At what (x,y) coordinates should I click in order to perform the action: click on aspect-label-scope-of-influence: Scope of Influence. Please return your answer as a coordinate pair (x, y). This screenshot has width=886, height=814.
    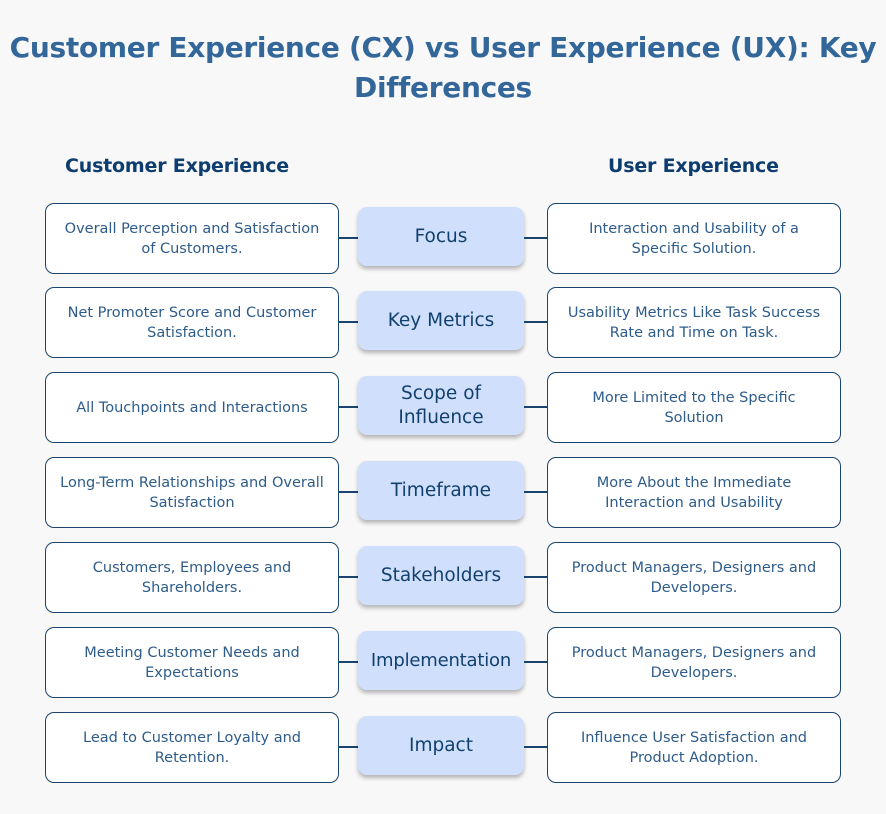
    Looking at the image, I should click on (441, 405).